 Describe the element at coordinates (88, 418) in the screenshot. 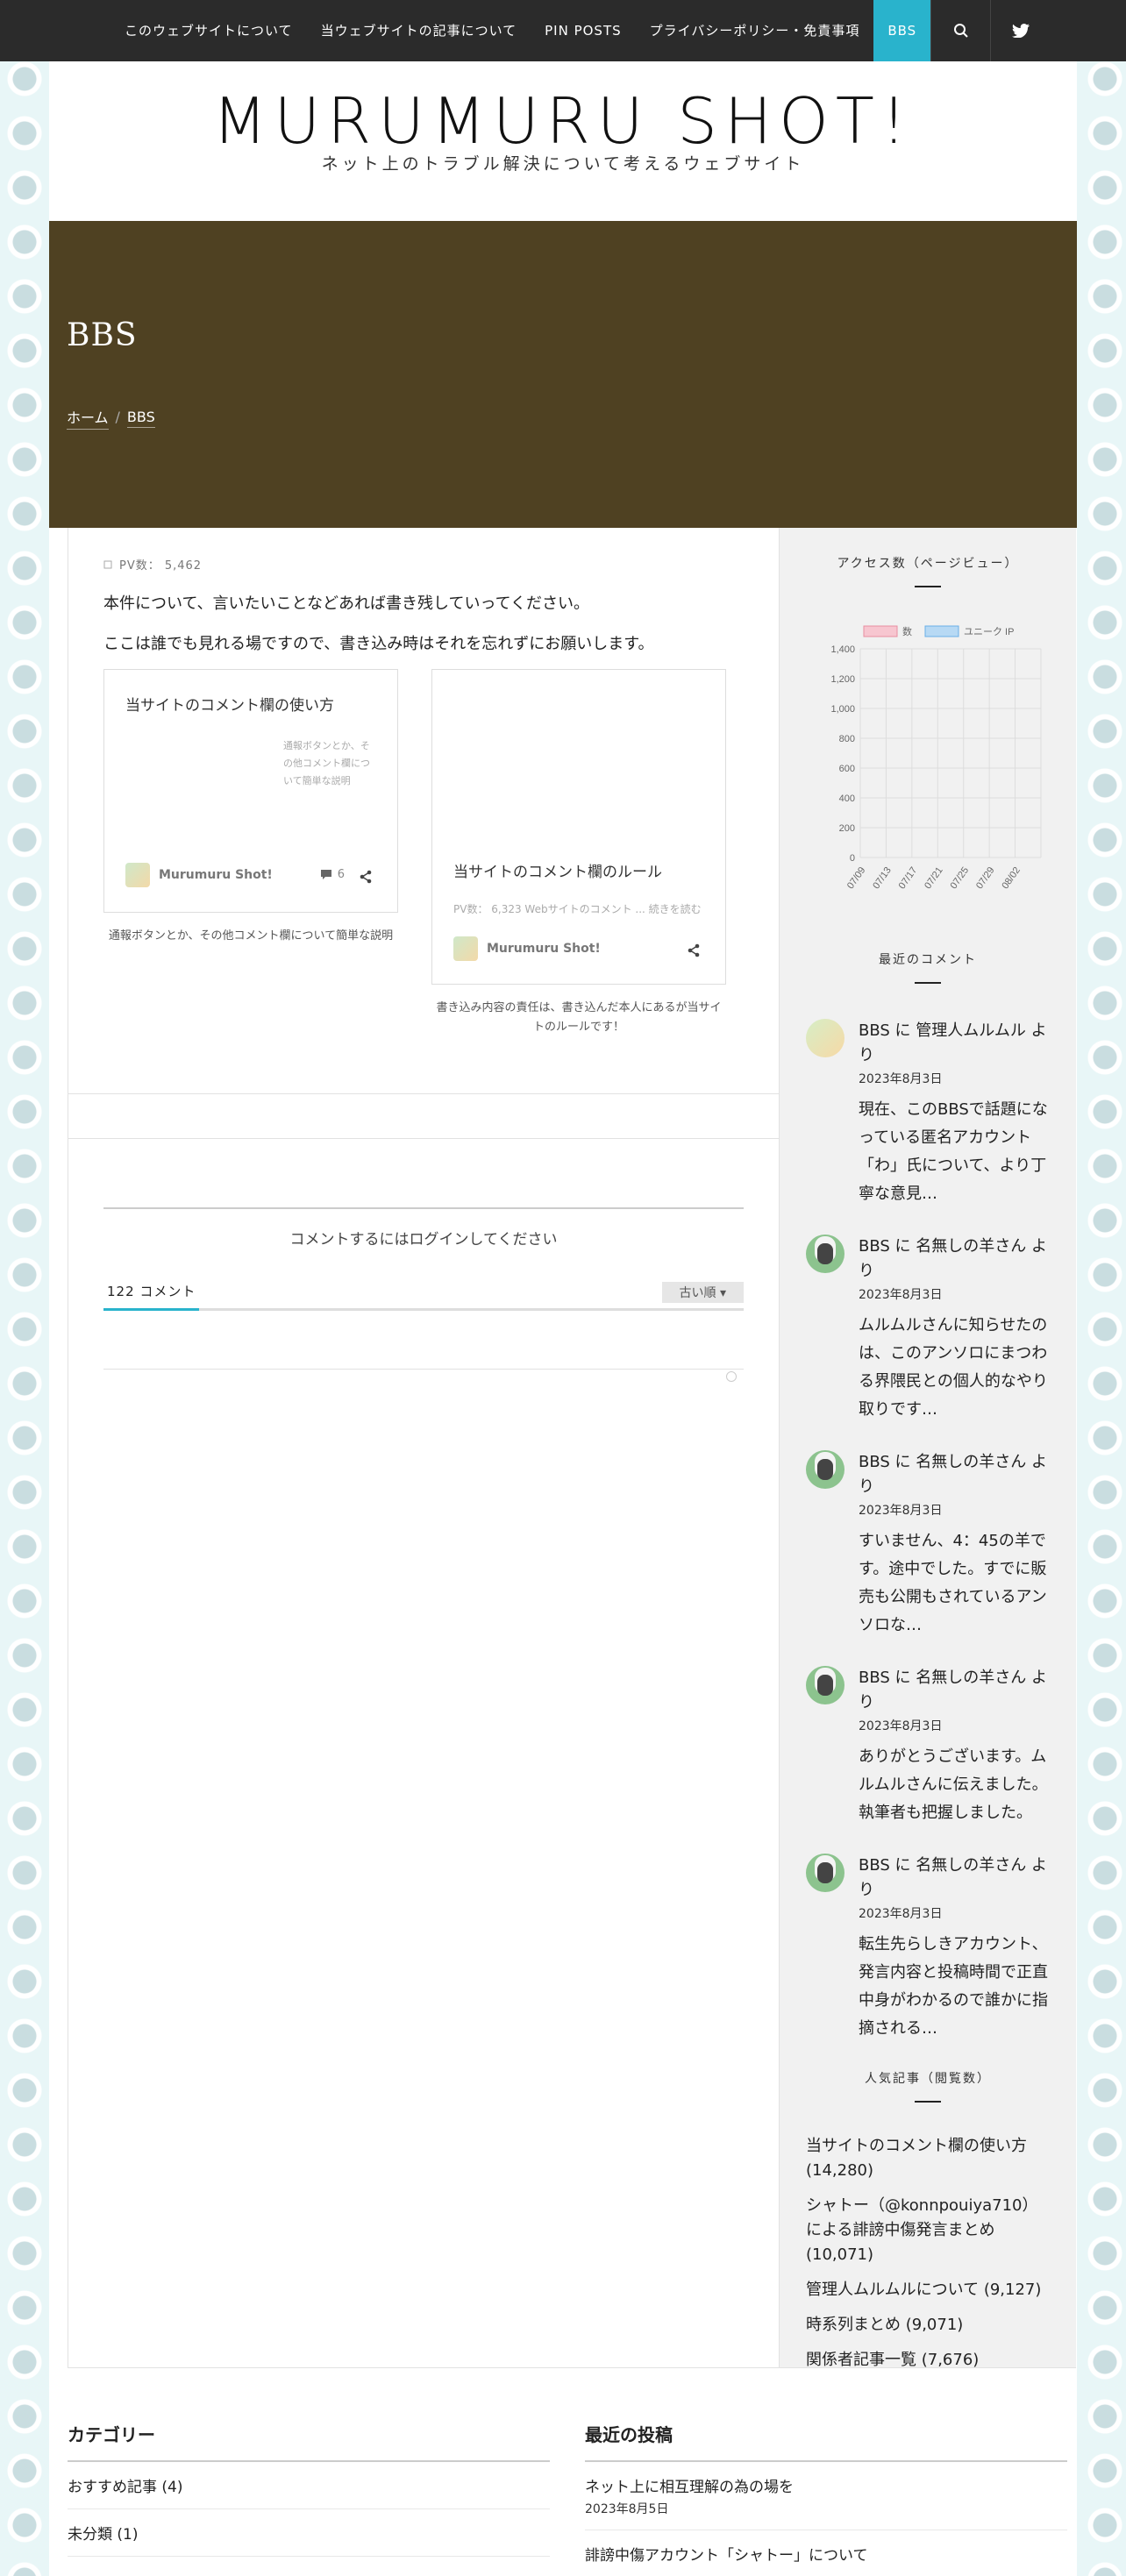

I see `breadcrumb-home: ホーム` at that location.